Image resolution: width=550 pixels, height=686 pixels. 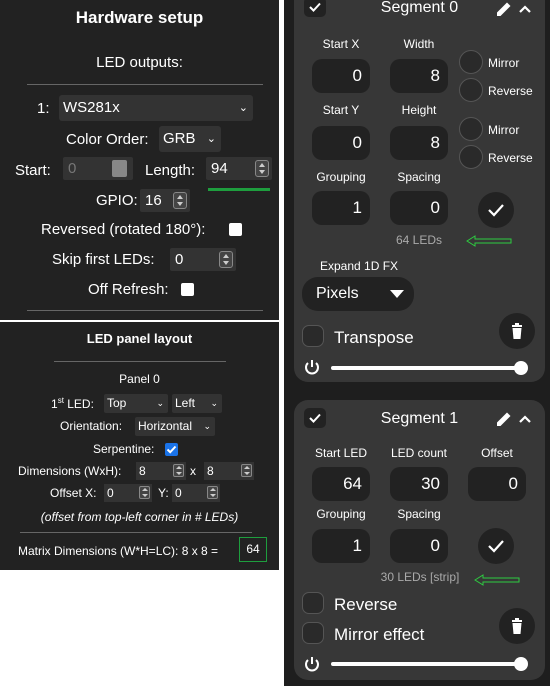 I want to click on hardware-setup-title: Hardware setup, so click(x=139, y=17).